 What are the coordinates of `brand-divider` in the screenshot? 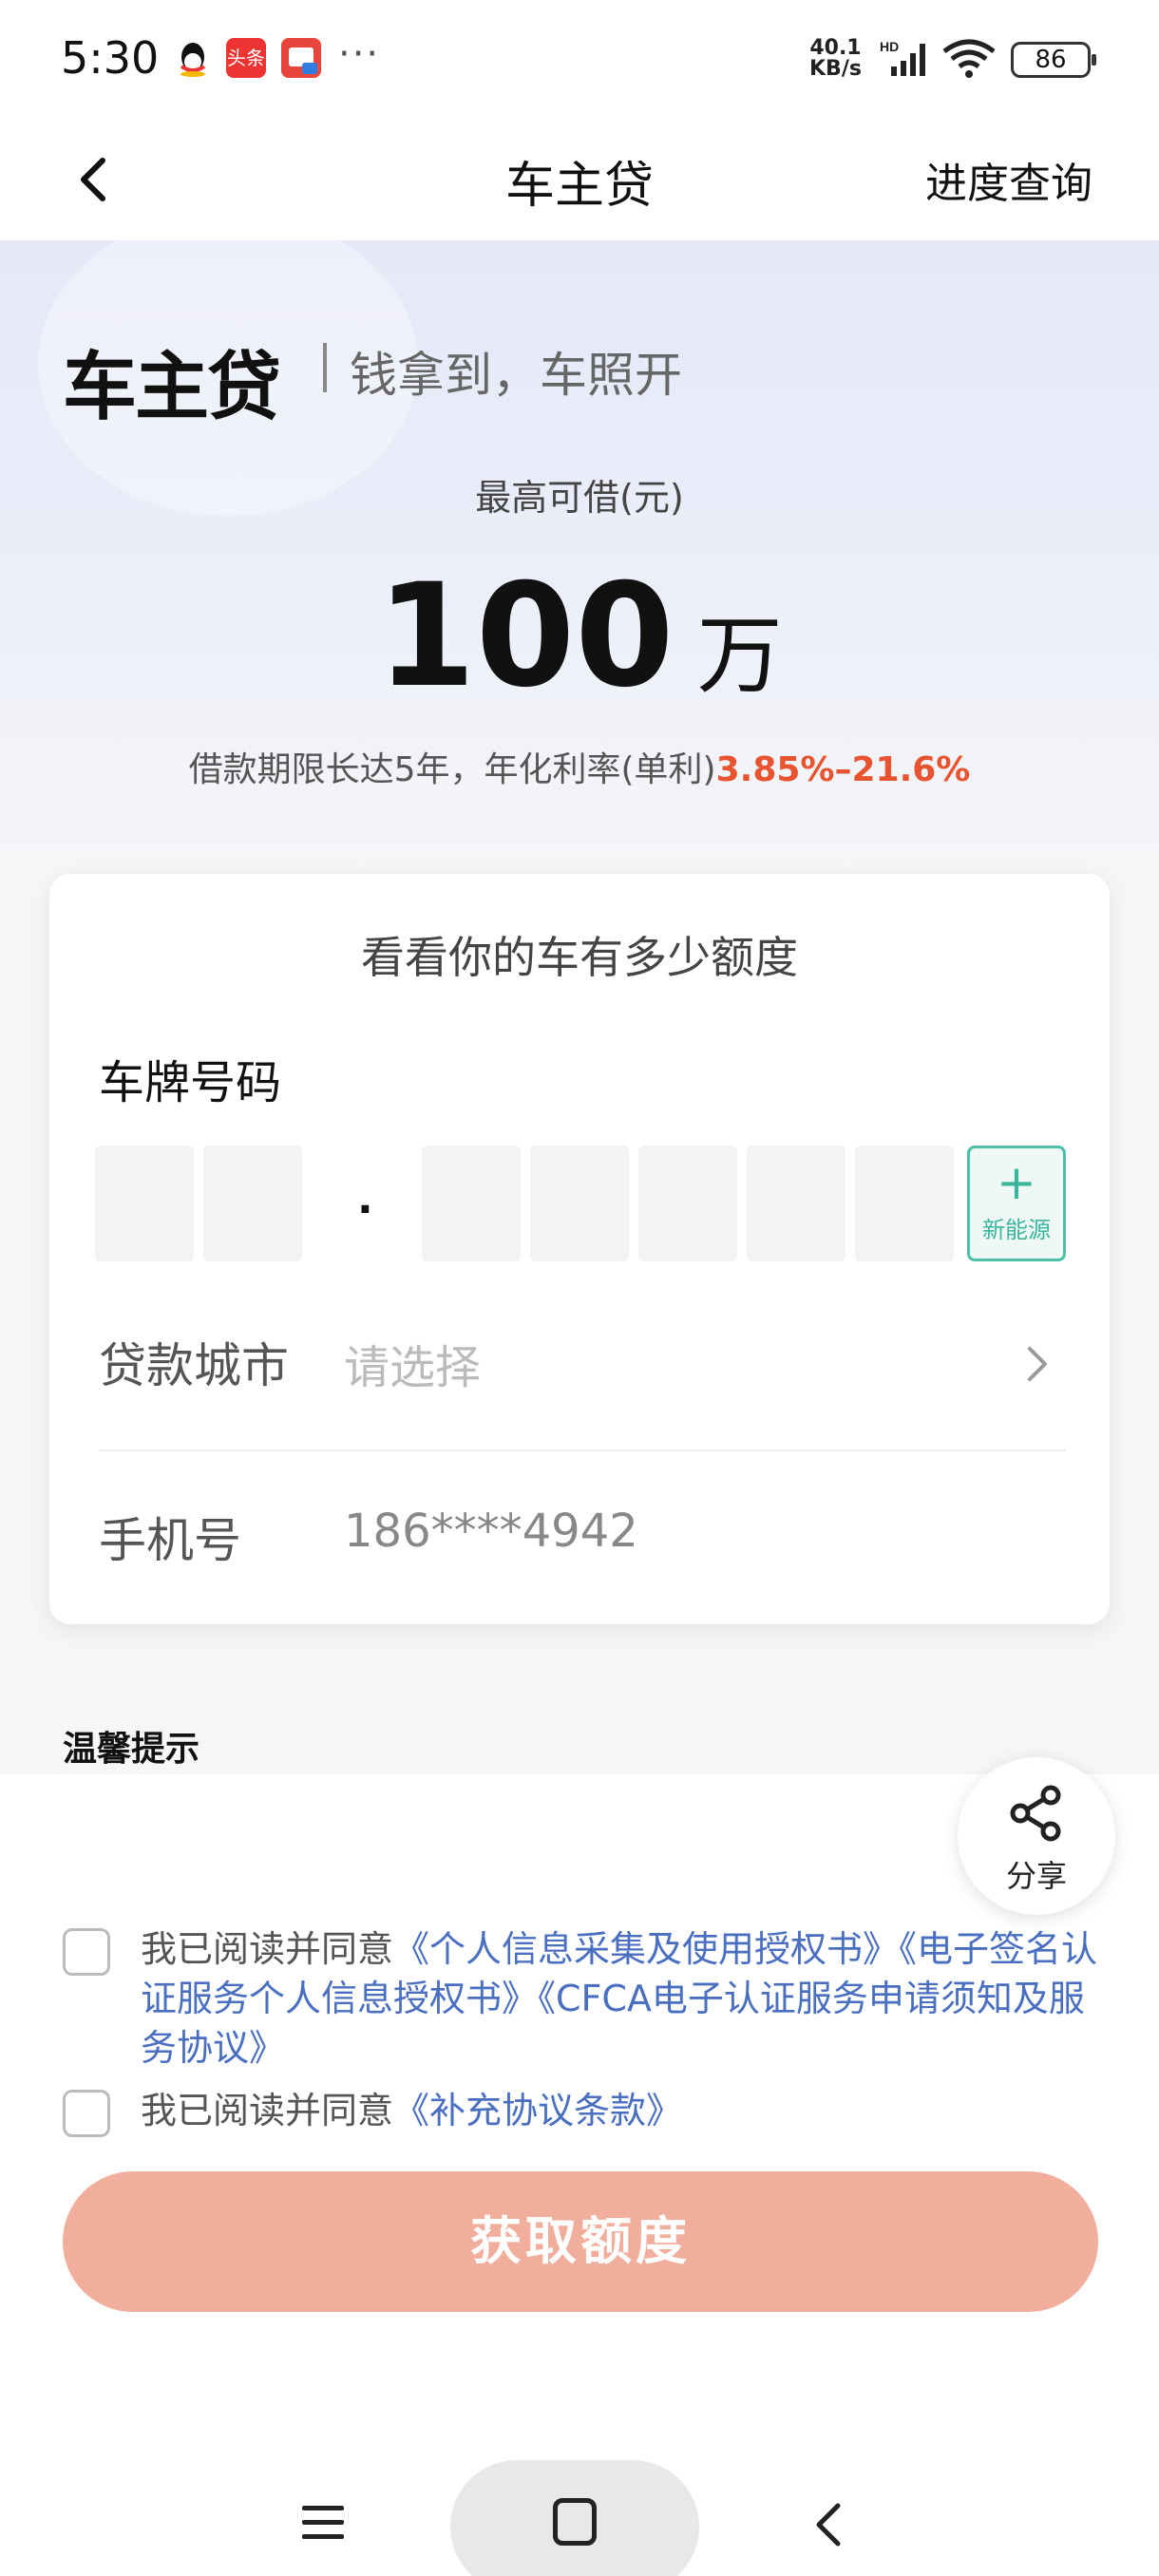 It's located at (325, 367).